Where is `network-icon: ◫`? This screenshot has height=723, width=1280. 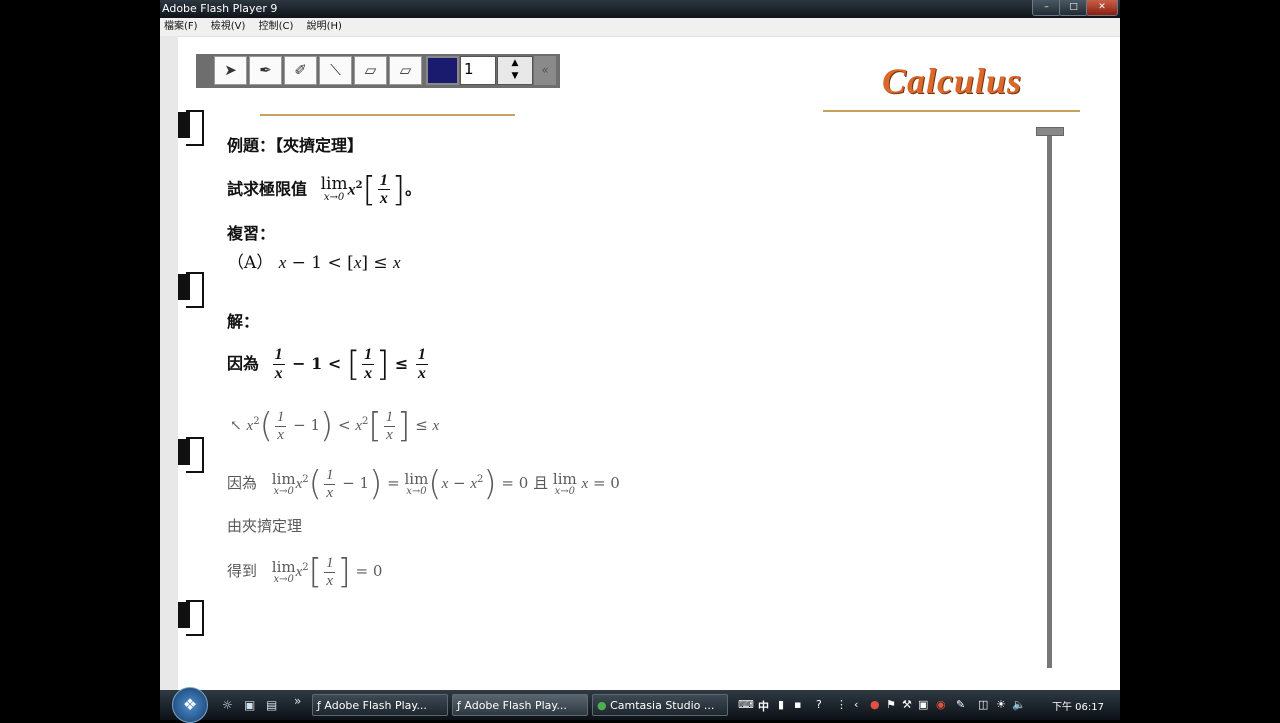 network-icon: ◫ is located at coordinates (983, 704).